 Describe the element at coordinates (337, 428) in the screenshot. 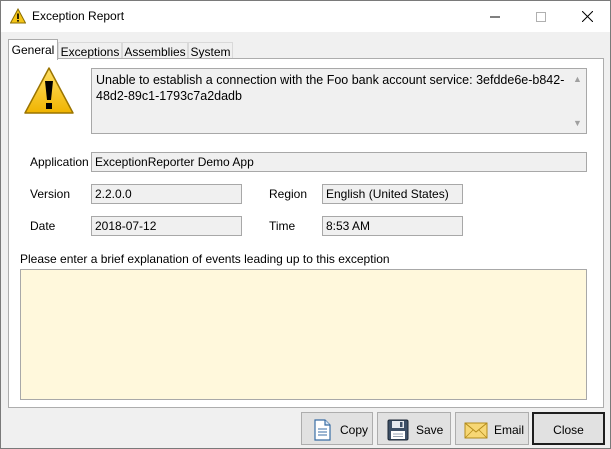

I see `copy-button: Copy` at that location.